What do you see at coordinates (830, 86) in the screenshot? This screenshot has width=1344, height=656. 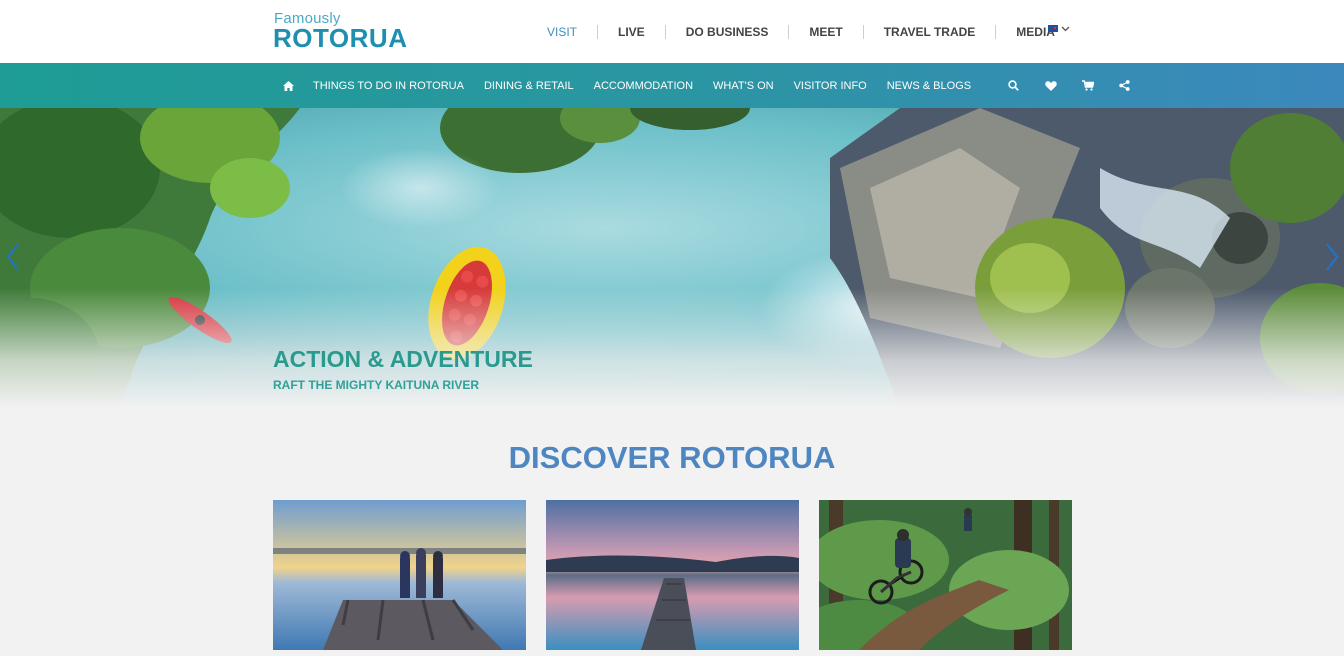 I see `nav-visitor-info: VISITOR INFO` at bounding box center [830, 86].